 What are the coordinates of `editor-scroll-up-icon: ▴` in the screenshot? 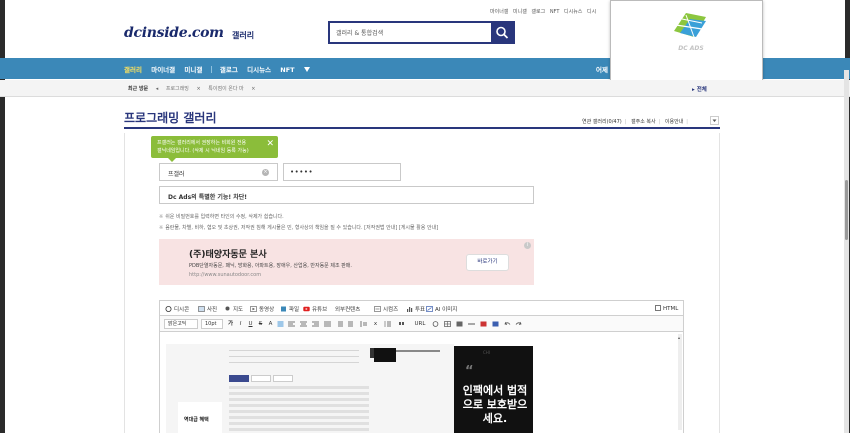 It's located at (679, 337).